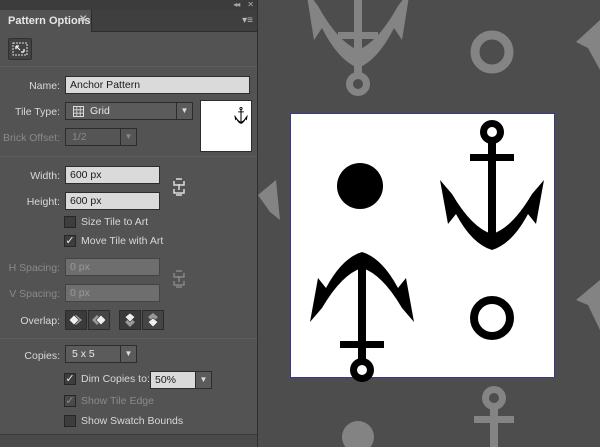  Describe the element at coordinates (166, 380) in the screenshot. I see `dim-copies-value: 50%` at that location.